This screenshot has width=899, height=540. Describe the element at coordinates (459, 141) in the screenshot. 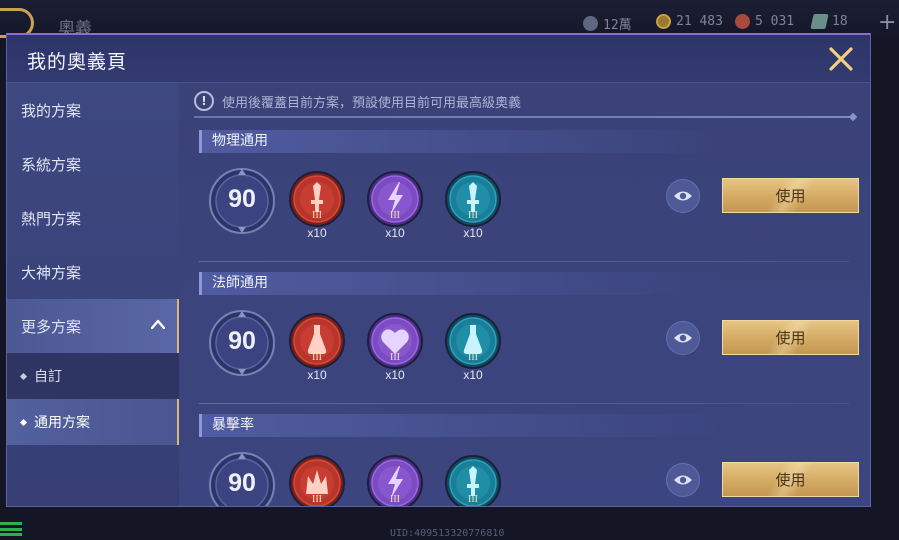

I see `section-title: 物理通用` at that location.